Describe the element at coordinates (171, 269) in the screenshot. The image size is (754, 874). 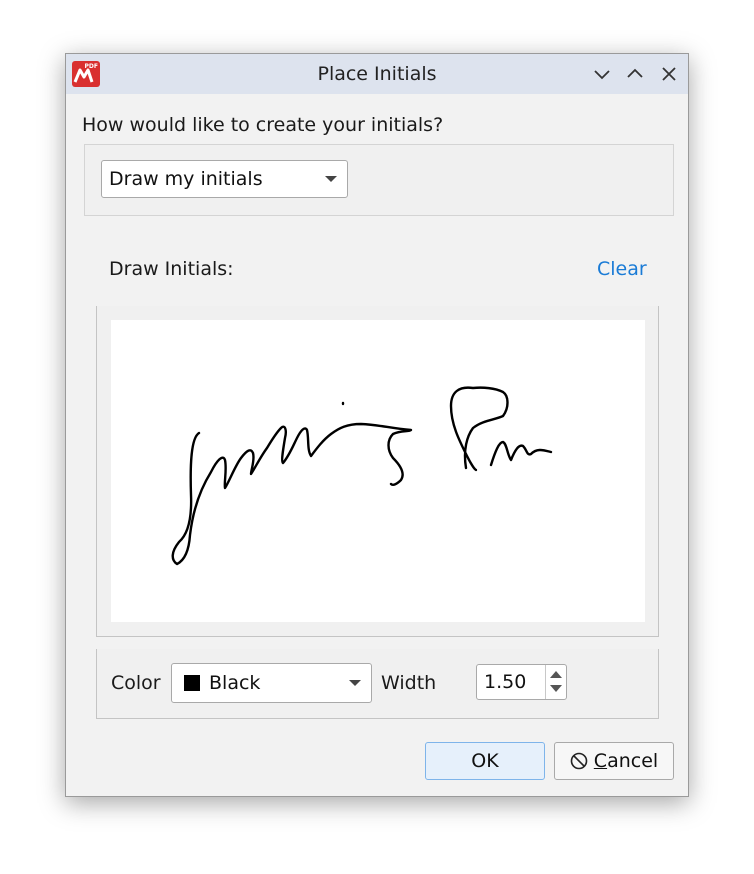
I see `draw-initials-label: Draw Initials:` at that location.